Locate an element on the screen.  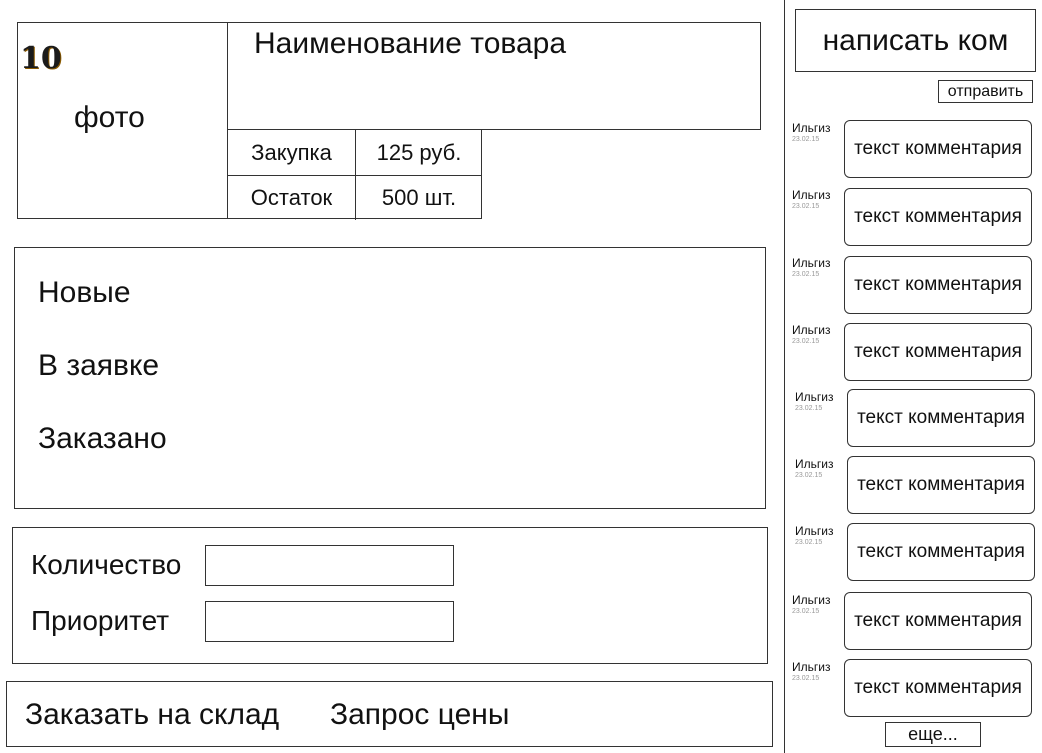
comment-input is located at coordinates (915, 40).